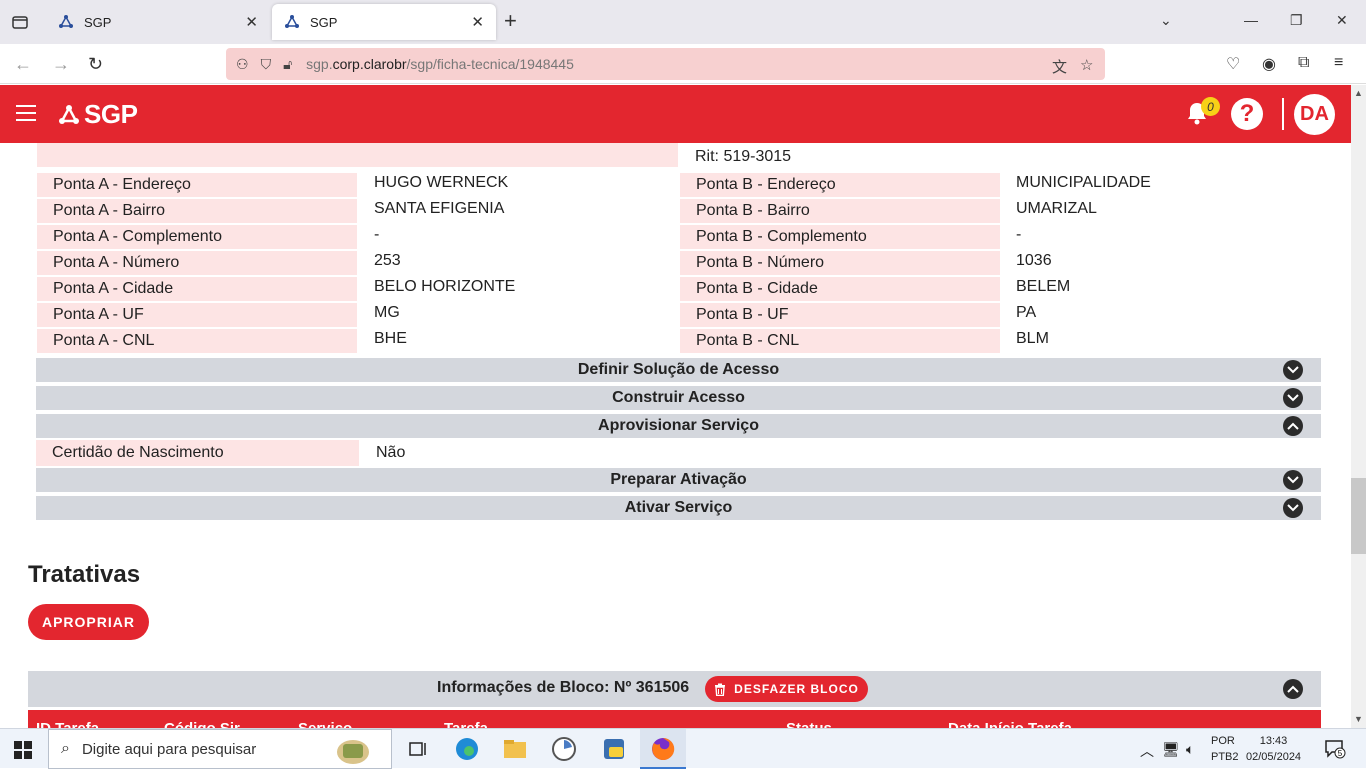  I want to click on column-header: Código Sir, so click(202, 724).